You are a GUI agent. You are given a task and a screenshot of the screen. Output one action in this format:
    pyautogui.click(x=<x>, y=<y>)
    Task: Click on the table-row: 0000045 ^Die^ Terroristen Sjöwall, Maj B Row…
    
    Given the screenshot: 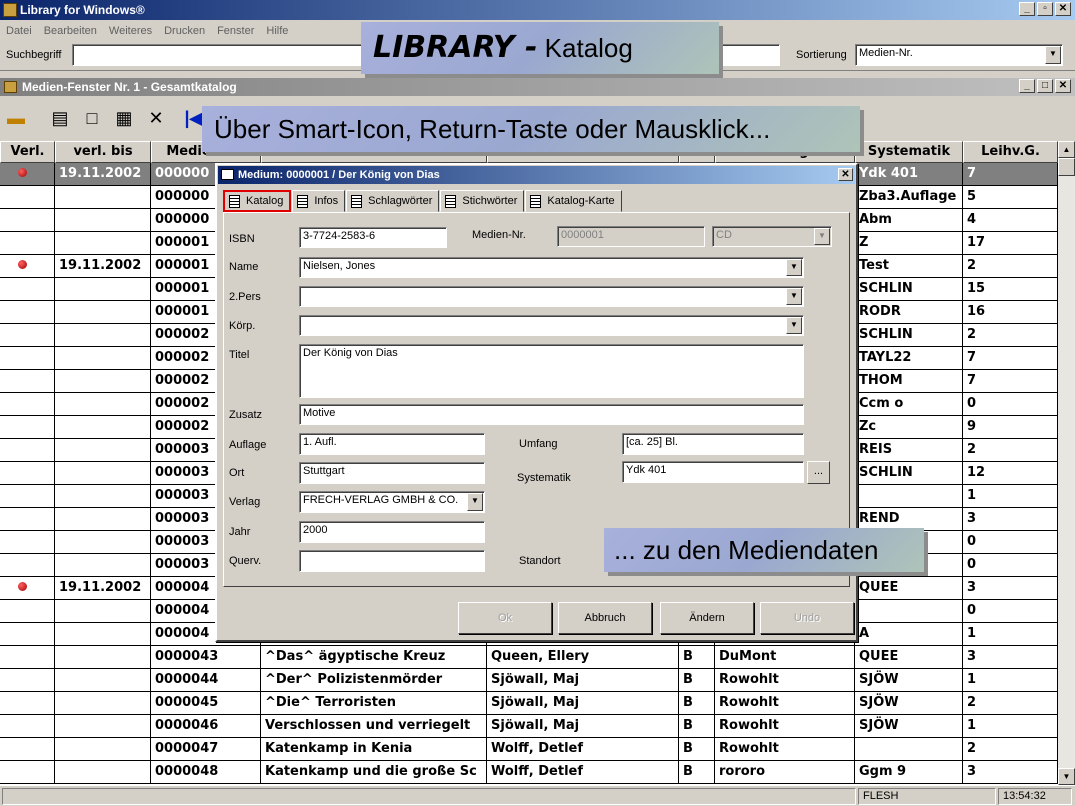 What is the action you would take?
    pyautogui.click(x=529, y=703)
    